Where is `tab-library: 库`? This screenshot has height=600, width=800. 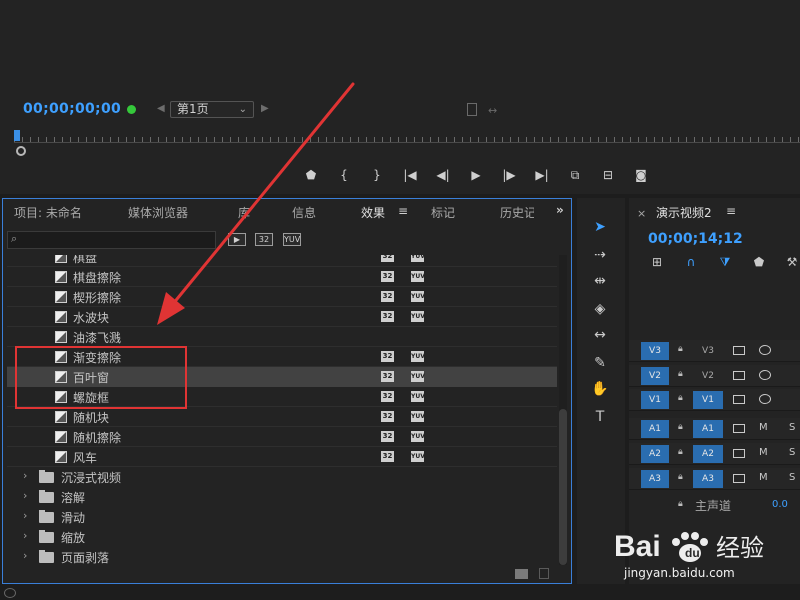
tab-library: 库 is located at coordinates (244, 212).